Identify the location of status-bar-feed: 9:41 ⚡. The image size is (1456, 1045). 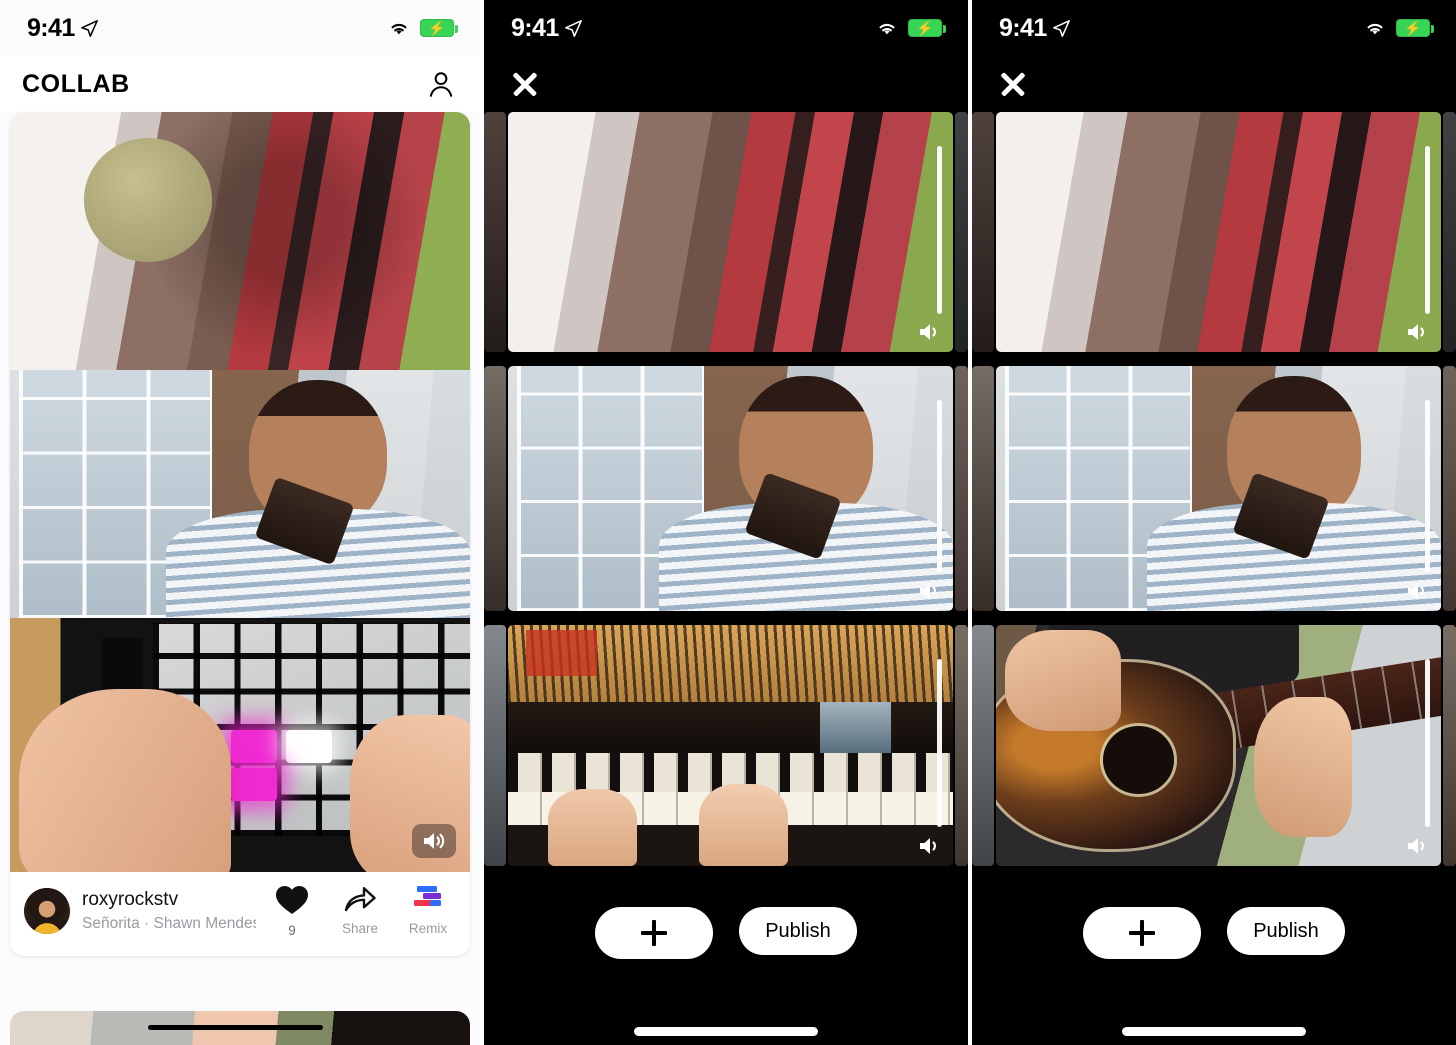
(240, 28).